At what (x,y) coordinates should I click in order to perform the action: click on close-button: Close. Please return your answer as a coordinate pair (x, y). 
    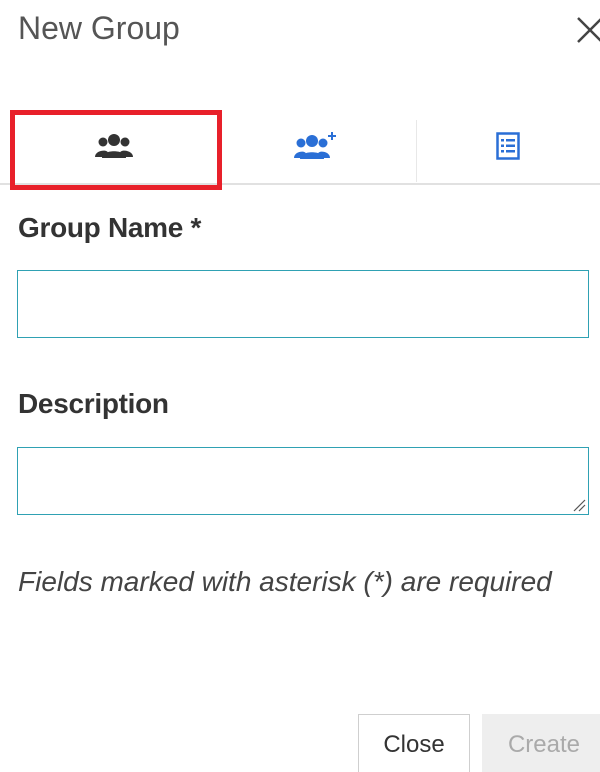
    Looking at the image, I should click on (414, 743).